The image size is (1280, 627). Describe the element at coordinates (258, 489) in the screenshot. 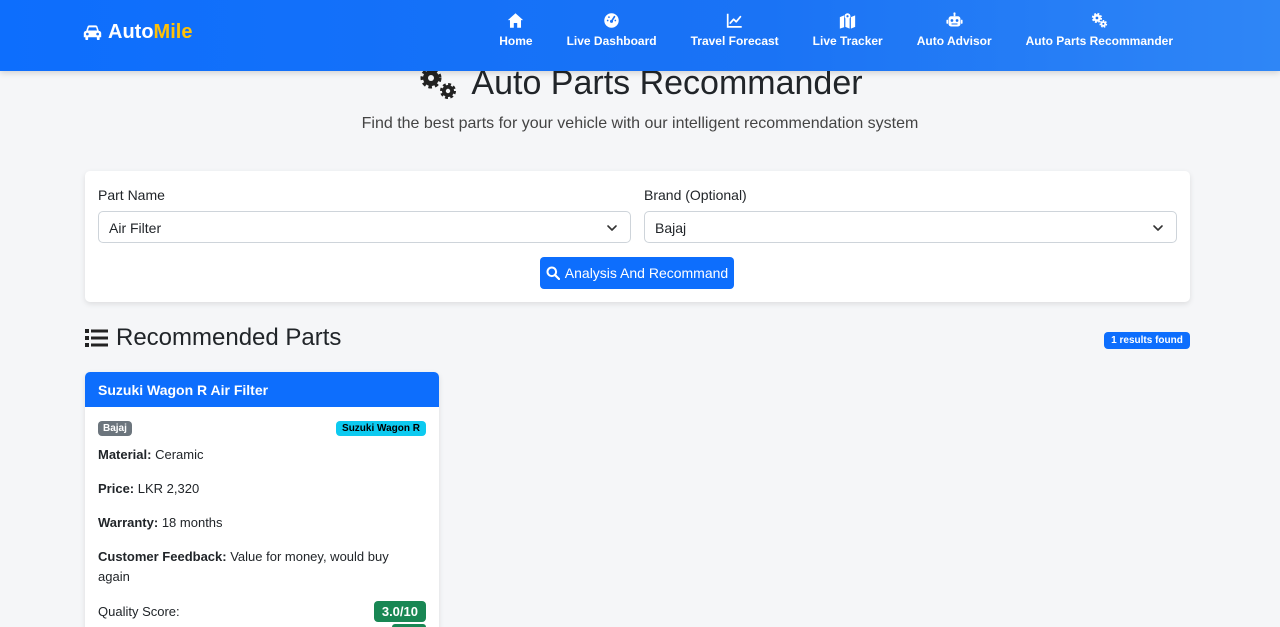

I see `price-row: Price: LKR 2,320` at that location.